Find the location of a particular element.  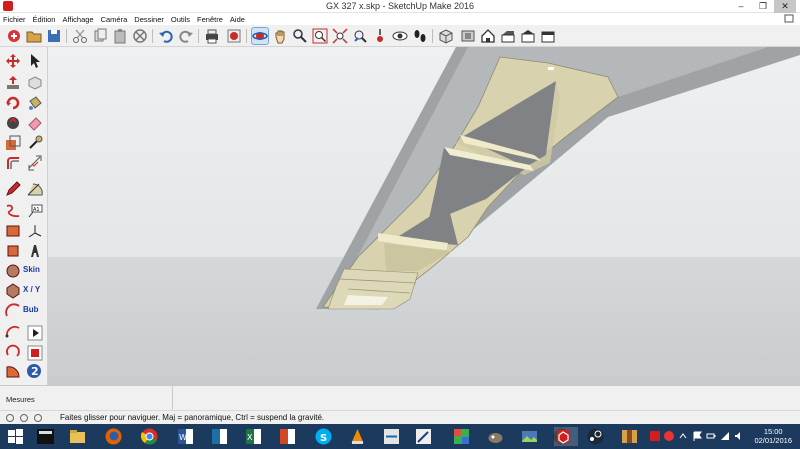

push-pull-icon is located at coordinates (13, 83).